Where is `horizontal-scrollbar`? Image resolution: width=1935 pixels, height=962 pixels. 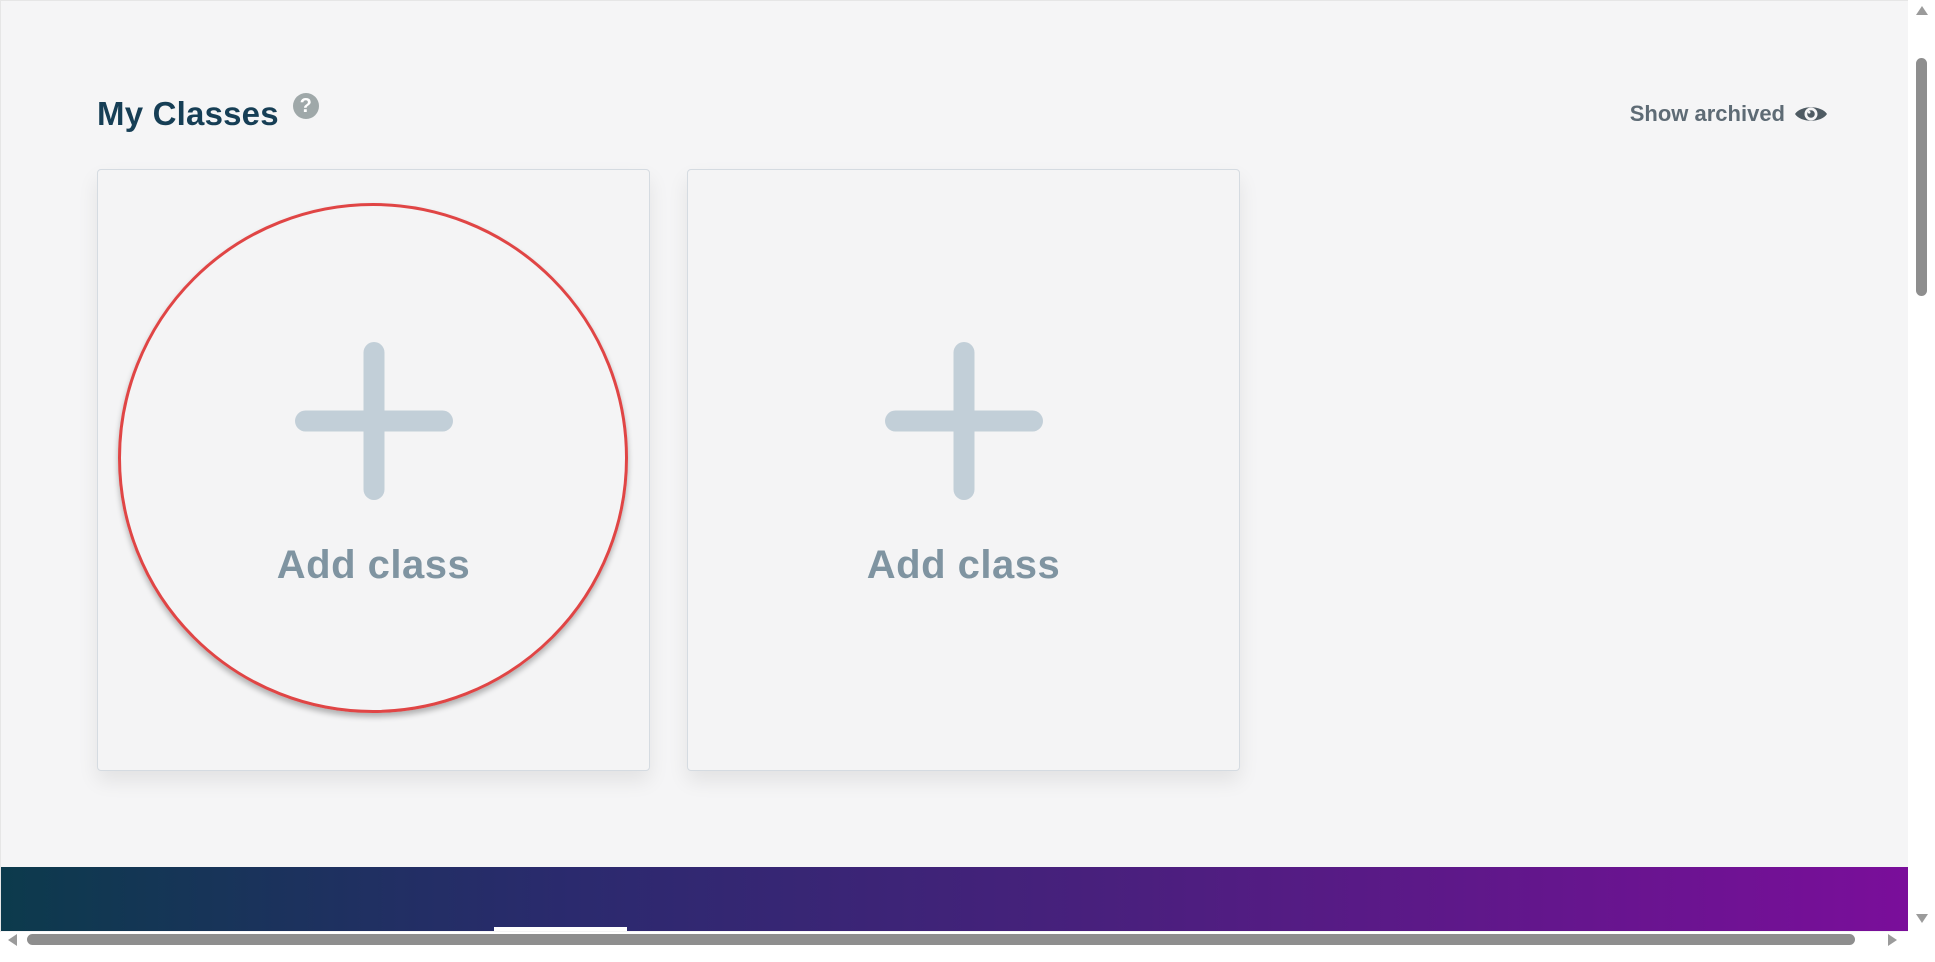 horizontal-scrollbar is located at coordinates (954, 947).